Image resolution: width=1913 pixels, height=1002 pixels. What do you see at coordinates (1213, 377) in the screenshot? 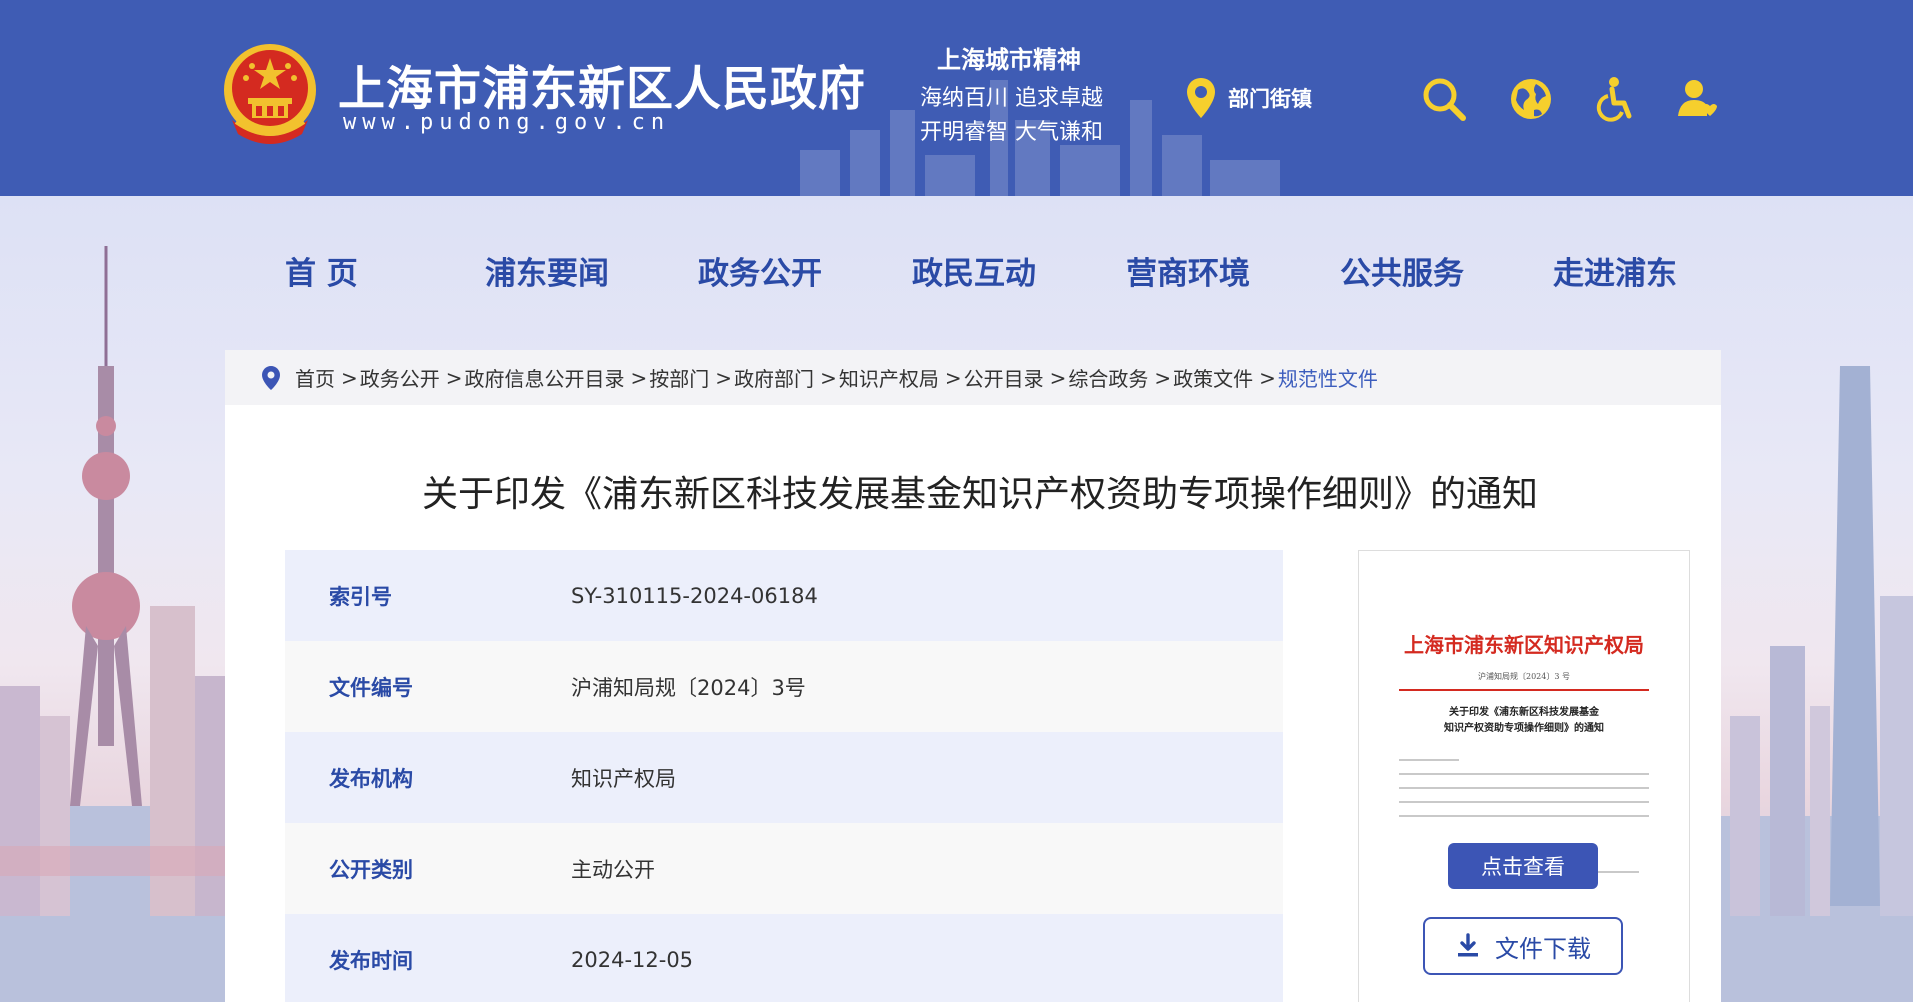
I see `breadcrumb-item: 政策文件` at bounding box center [1213, 377].